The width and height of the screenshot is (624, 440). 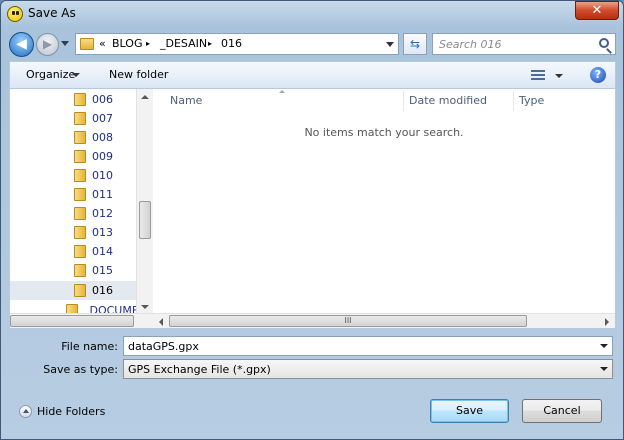 I want to click on app-smiley-icon, so click(x=15, y=14).